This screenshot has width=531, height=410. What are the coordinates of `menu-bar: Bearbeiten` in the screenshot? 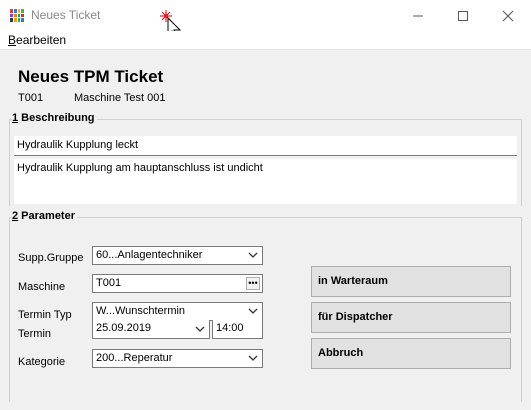 It's located at (265, 40).